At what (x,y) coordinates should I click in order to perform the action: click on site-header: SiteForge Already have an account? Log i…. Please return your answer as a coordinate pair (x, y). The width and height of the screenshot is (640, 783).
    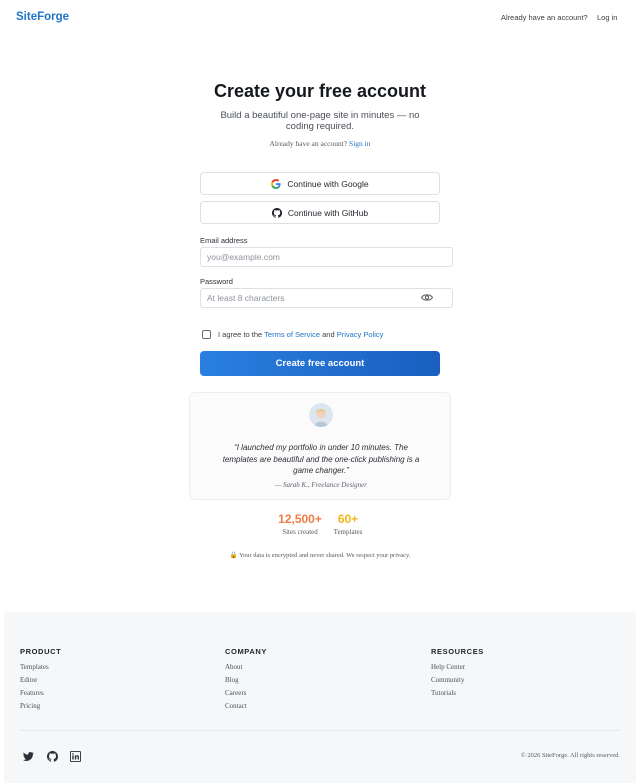
    Looking at the image, I should click on (320, 18).